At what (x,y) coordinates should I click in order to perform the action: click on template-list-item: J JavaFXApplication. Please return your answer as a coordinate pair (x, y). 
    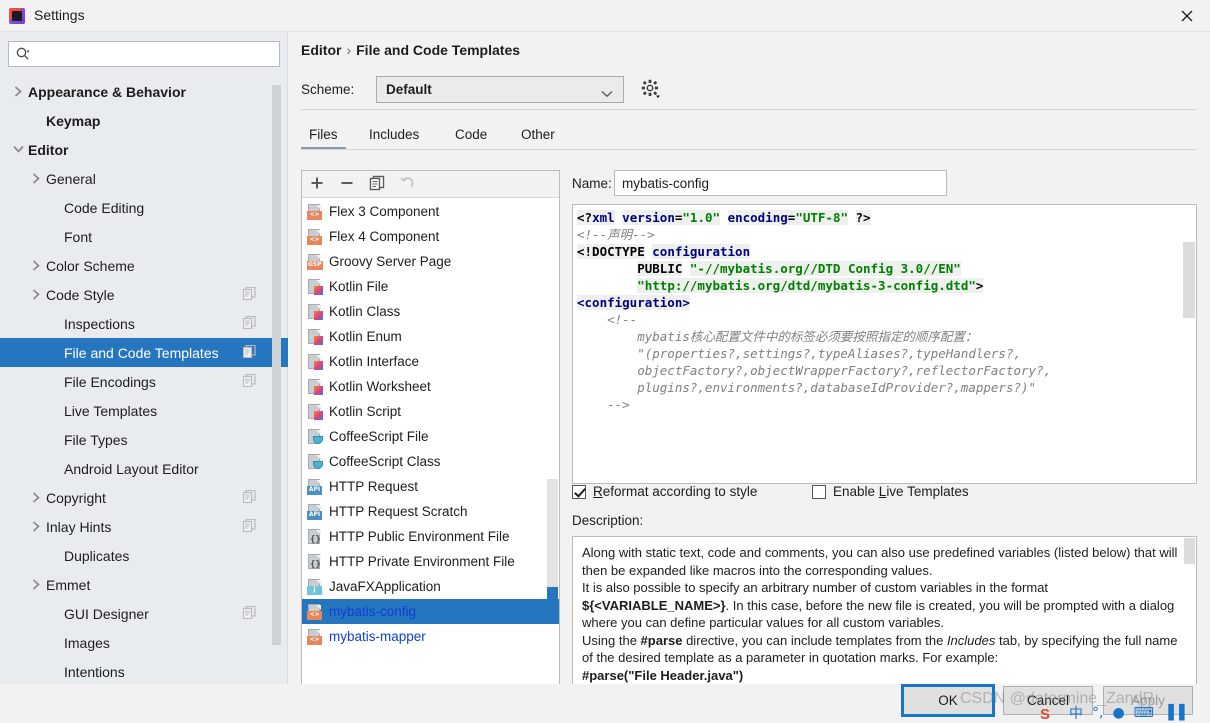
    Looking at the image, I should click on (430, 586).